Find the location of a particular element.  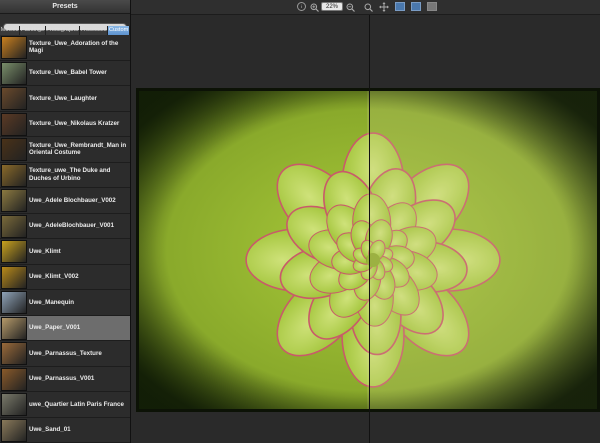

preset-label: Uwe_Adele Blochbauer_V002 is located at coordinates (72, 200).